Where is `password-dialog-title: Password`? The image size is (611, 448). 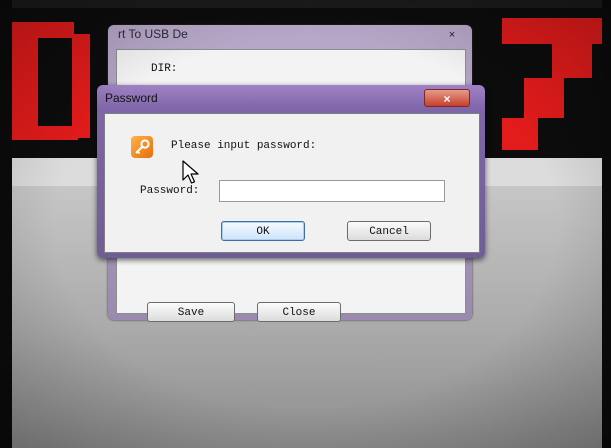
password-dialog-title: Password is located at coordinates (131, 98).